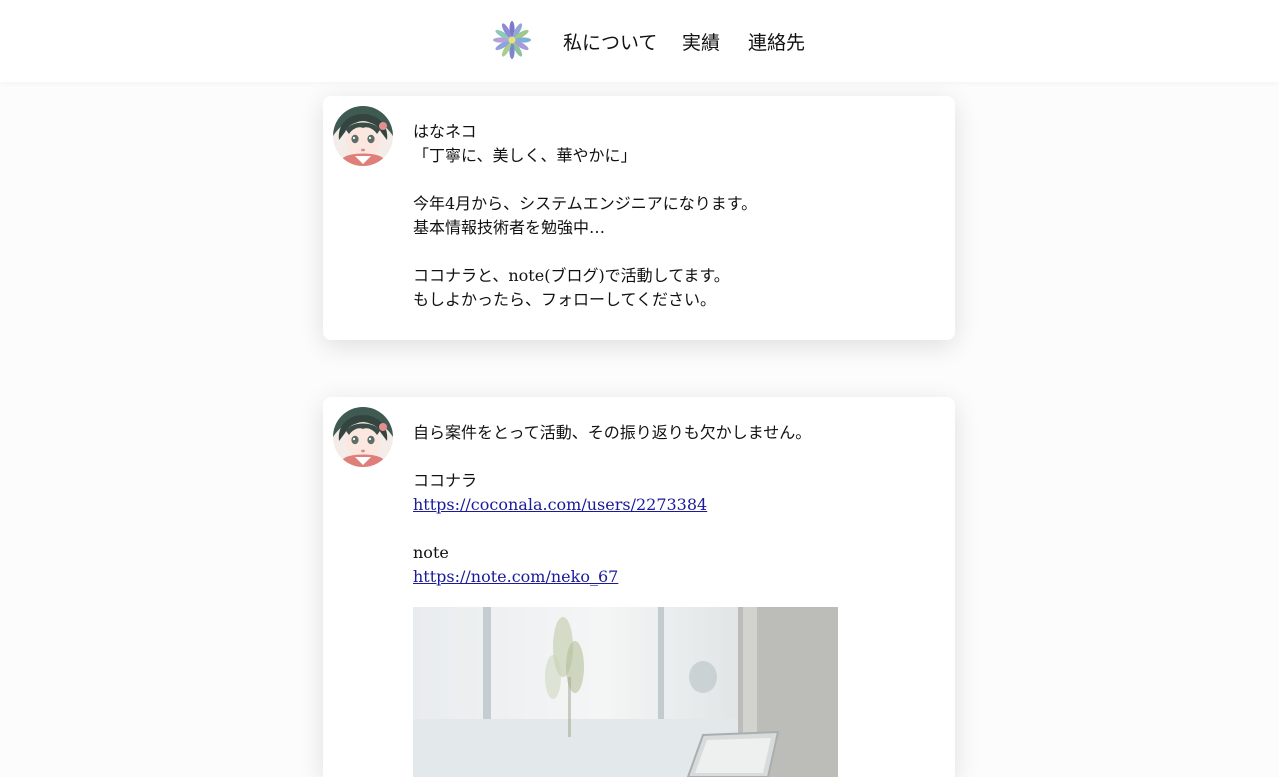 This screenshot has height=777, width=1279. I want to click on profile-name: はなネコ, so click(445, 131).